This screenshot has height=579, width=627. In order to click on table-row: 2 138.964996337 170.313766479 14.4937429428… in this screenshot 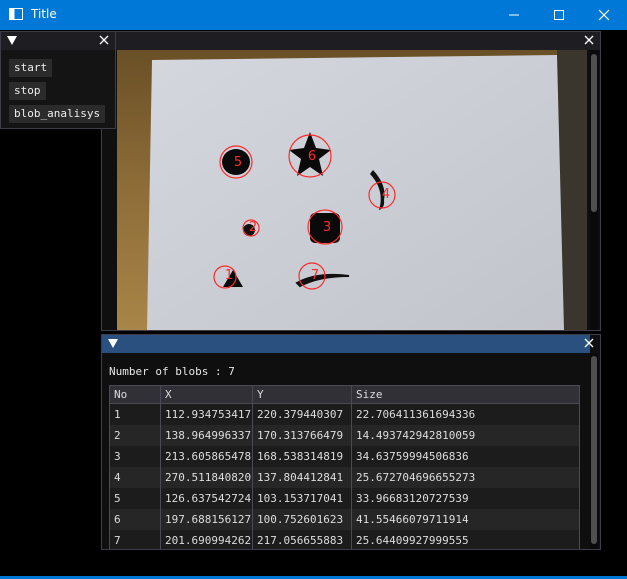, I will do `click(344, 435)`.